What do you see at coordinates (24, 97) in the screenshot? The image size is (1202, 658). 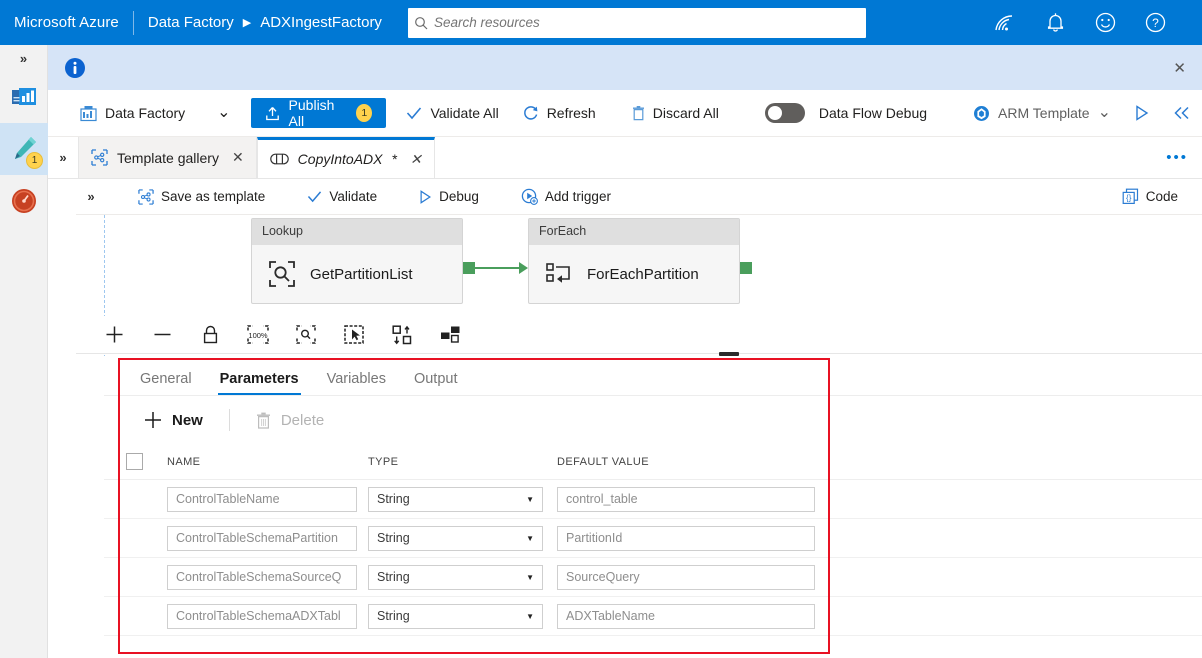 I see `rail-item-home` at bounding box center [24, 97].